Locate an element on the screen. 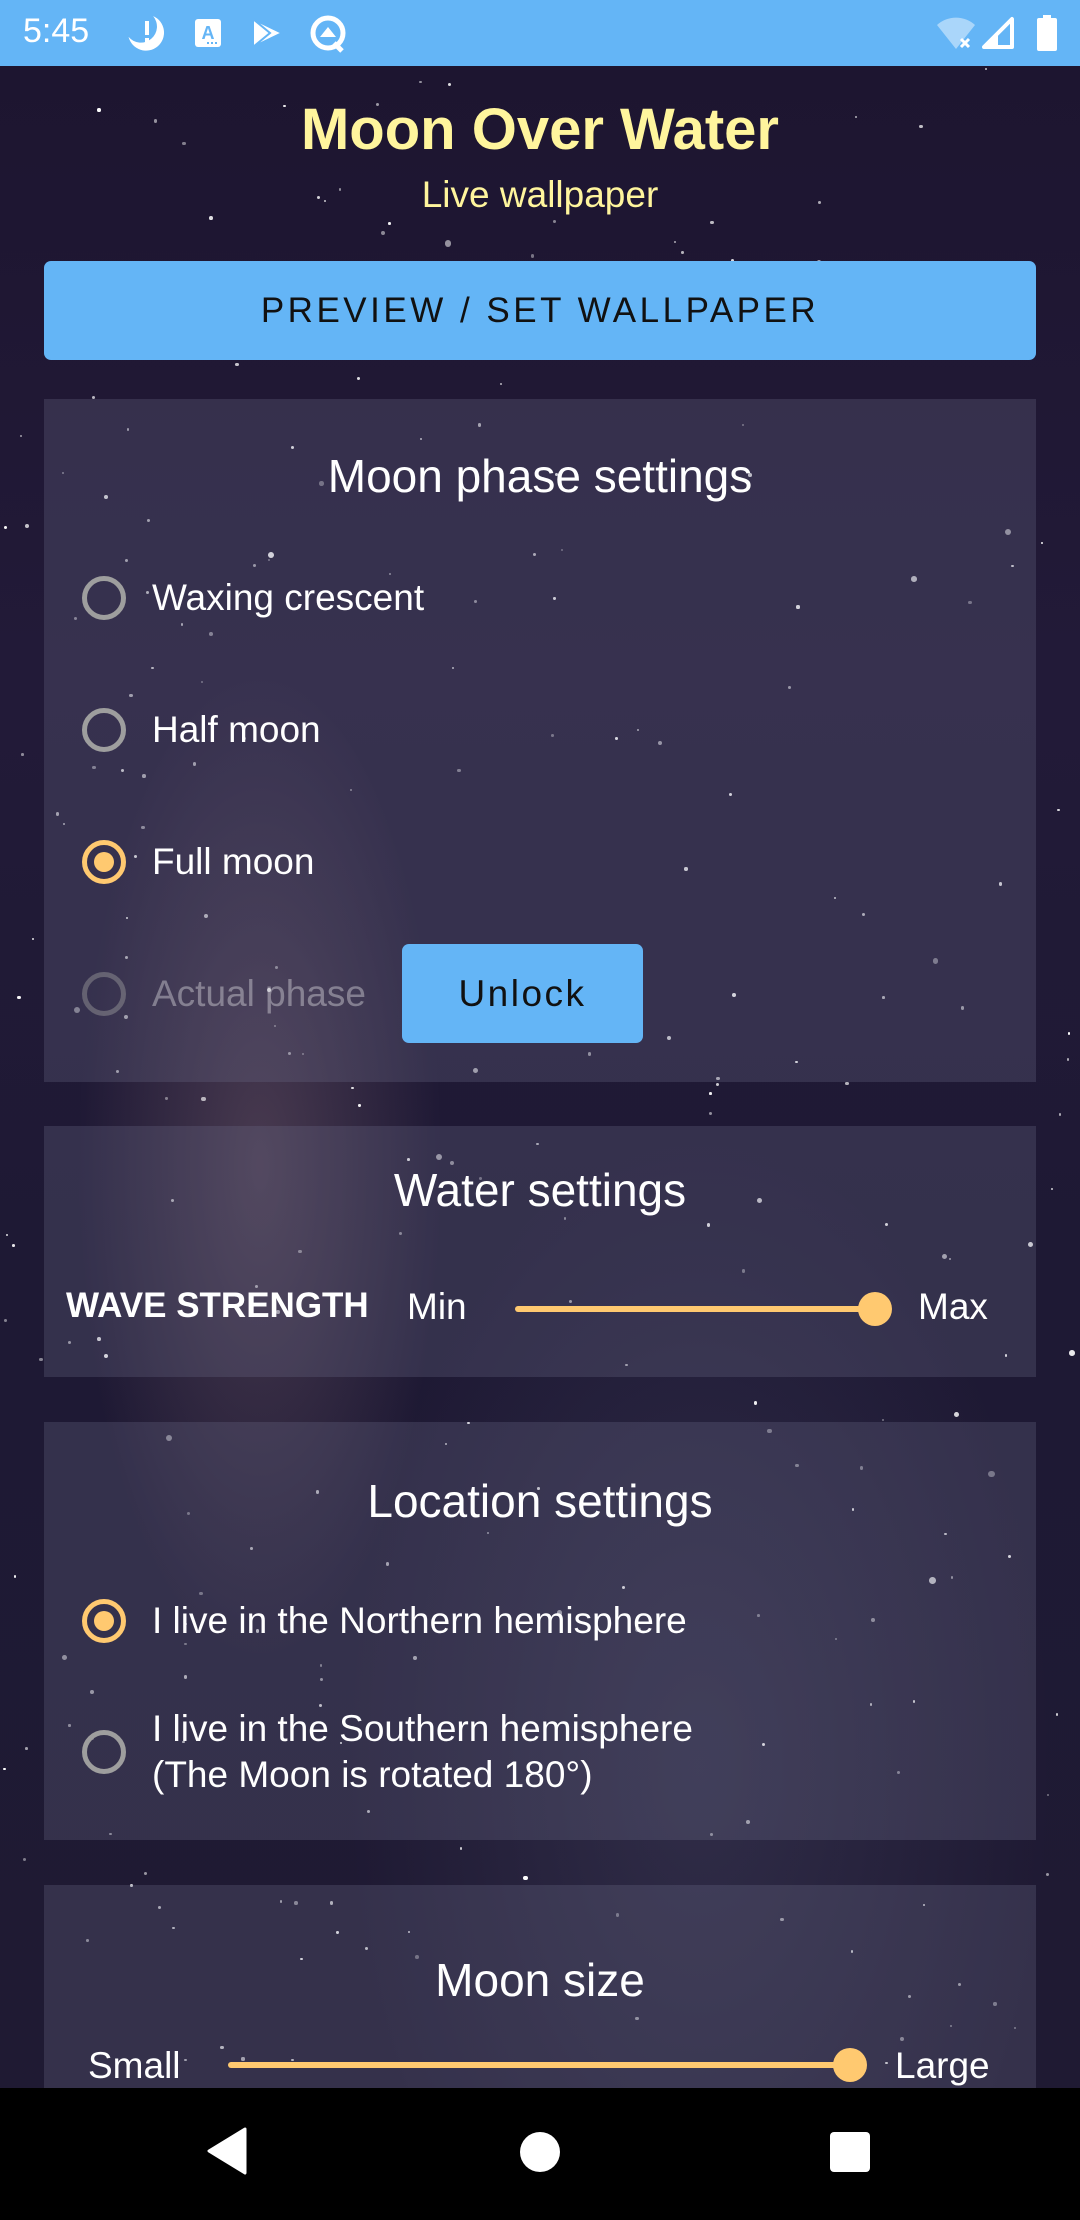  wave-strength-slider-thumb is located at coordinates (875, 1309).